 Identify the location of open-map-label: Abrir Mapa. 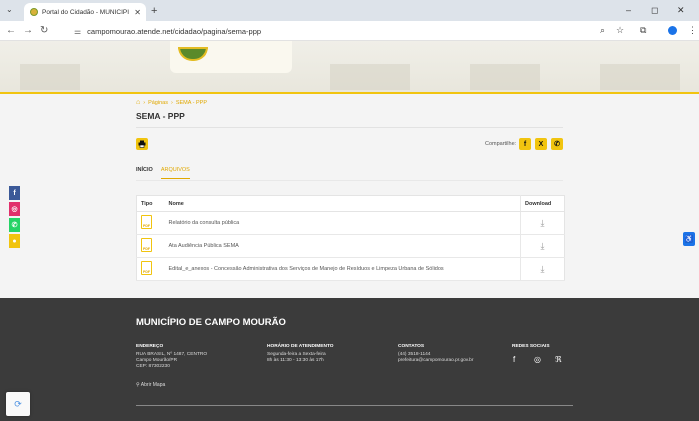
(153, 385).